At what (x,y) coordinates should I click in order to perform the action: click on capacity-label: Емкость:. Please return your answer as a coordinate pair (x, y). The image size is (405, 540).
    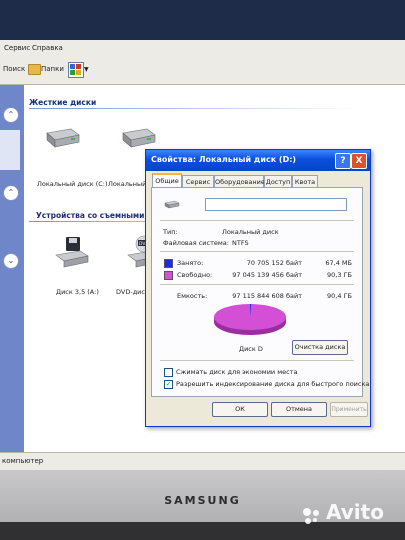
    Looking at the image, I should click on (192, 296).